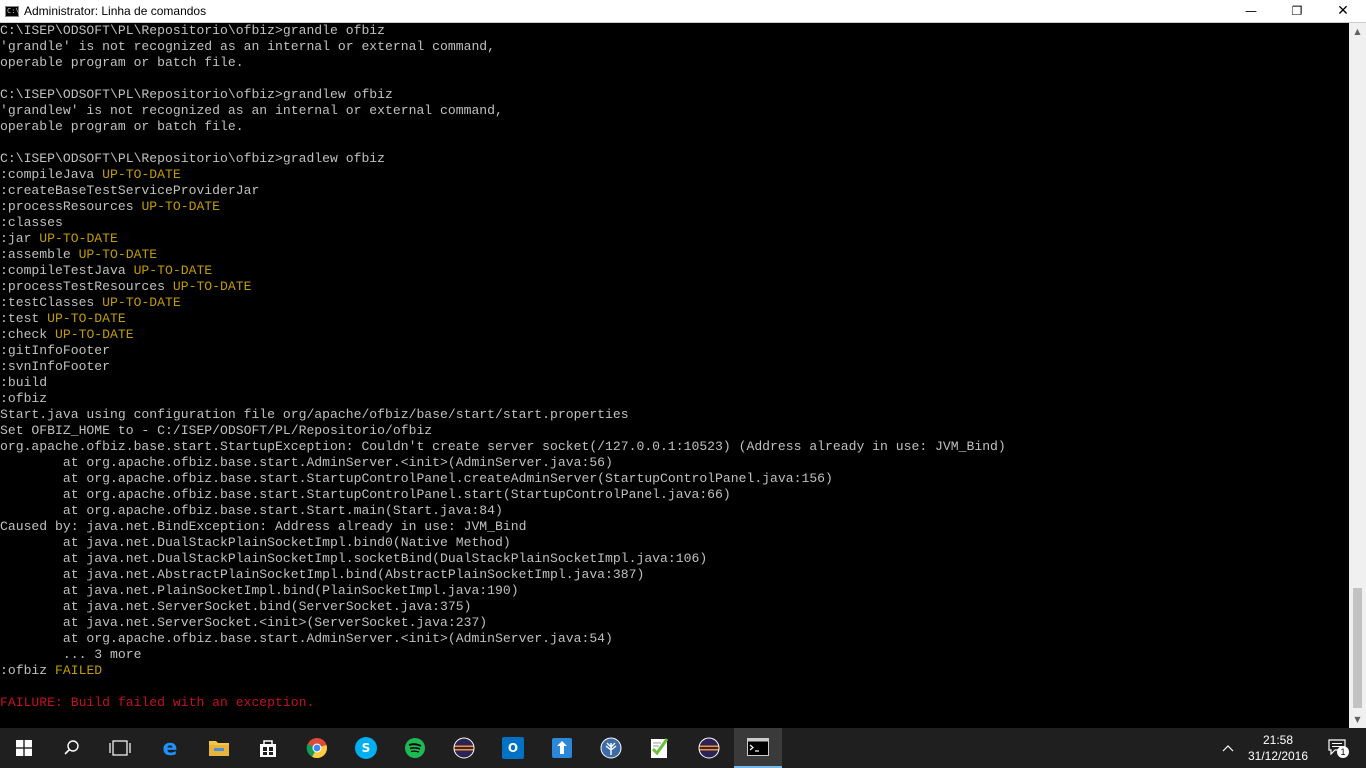  I want to click on folder-icon, so click(219, 748).